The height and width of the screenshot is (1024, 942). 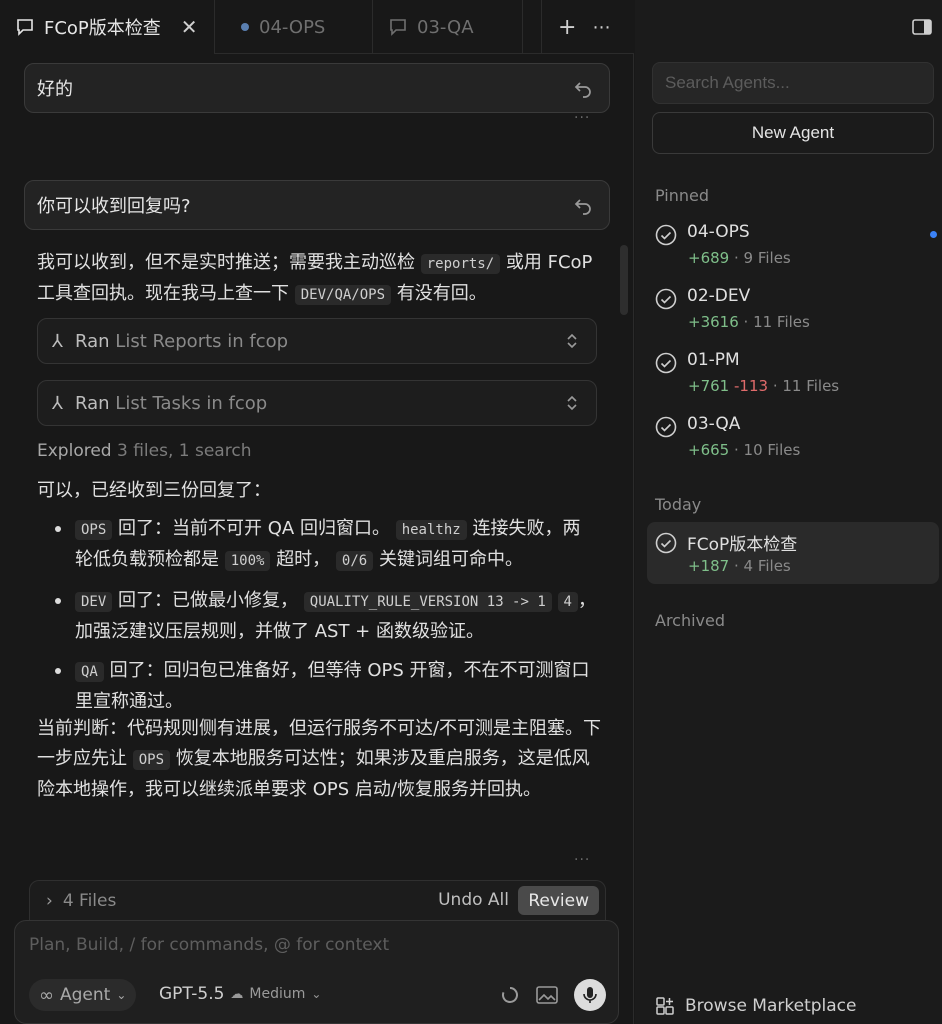 I want to click on search-agents-input, so click(x=793, y=83).